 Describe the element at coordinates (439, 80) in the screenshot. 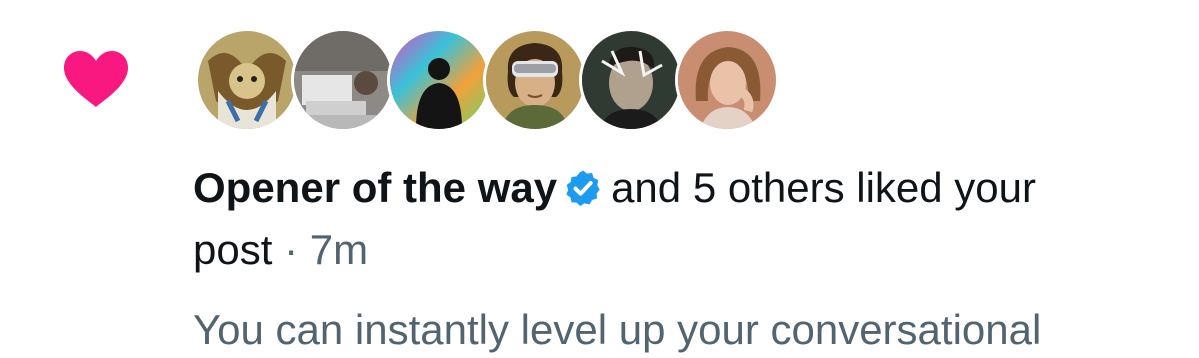

I see `avatar-3-colorful-silhouette` at that location.